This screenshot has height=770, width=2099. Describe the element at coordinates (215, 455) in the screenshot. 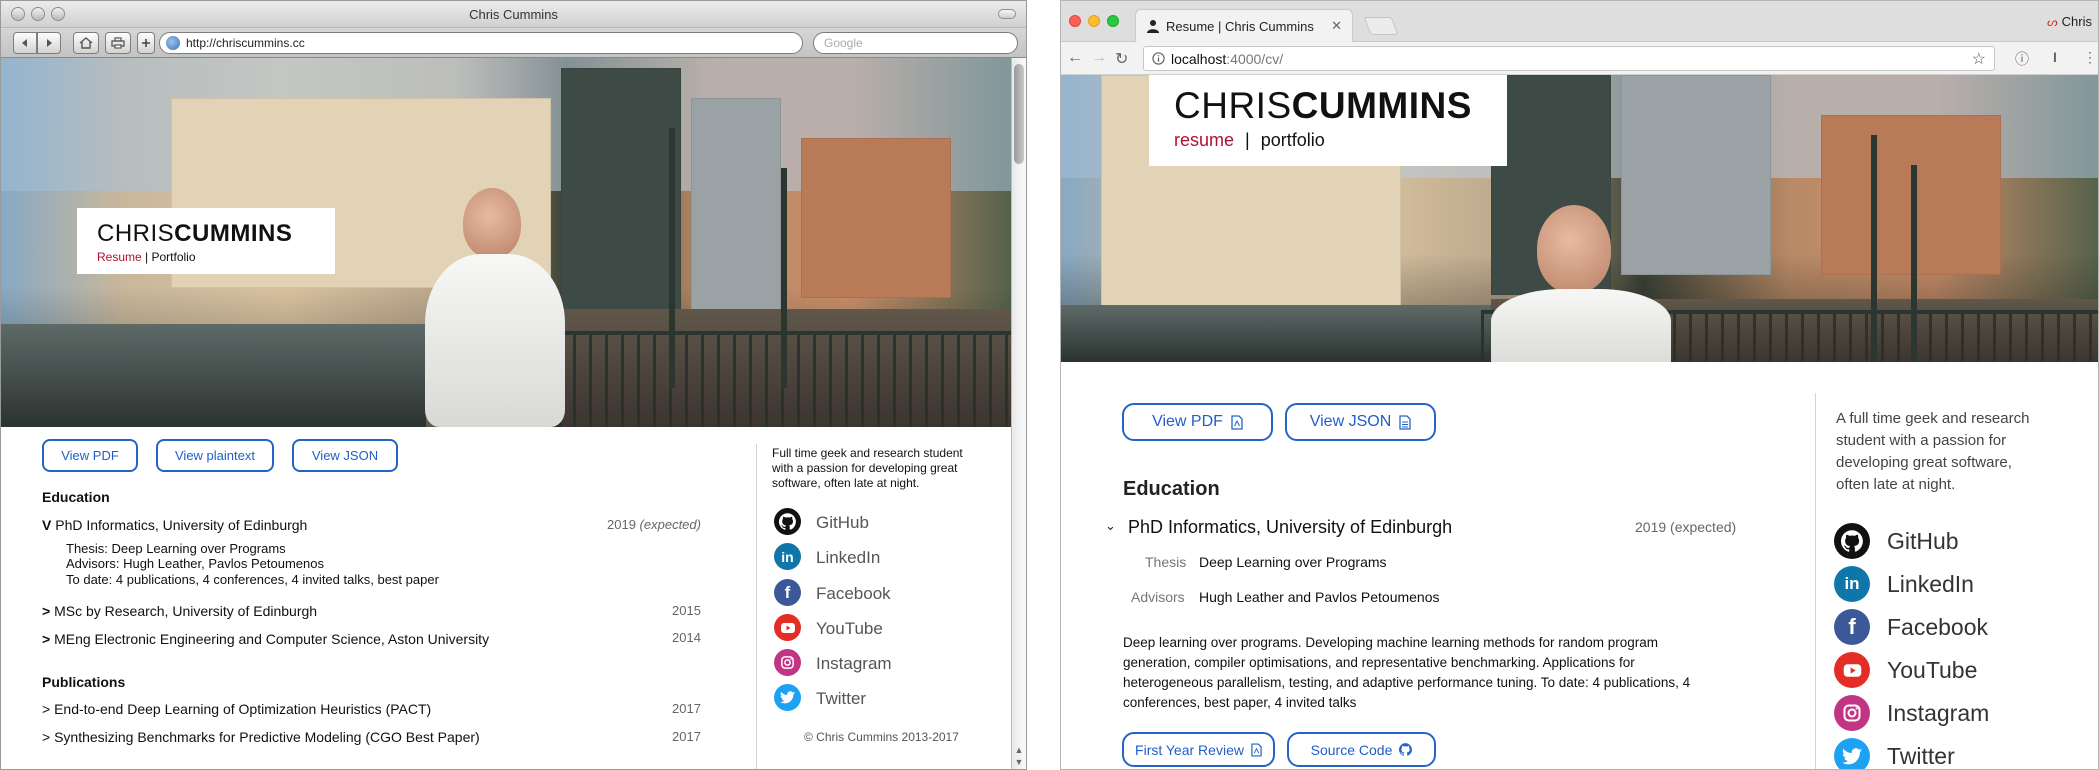

I see `view-plaintext-button: View plaintext` at that location.